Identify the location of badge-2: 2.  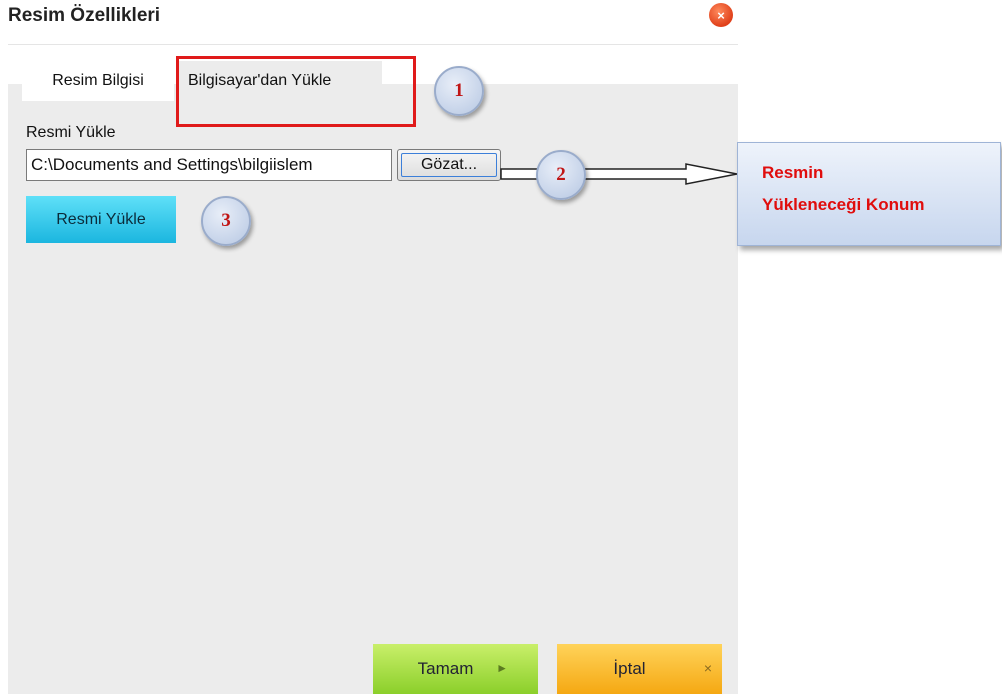
(561, 175).